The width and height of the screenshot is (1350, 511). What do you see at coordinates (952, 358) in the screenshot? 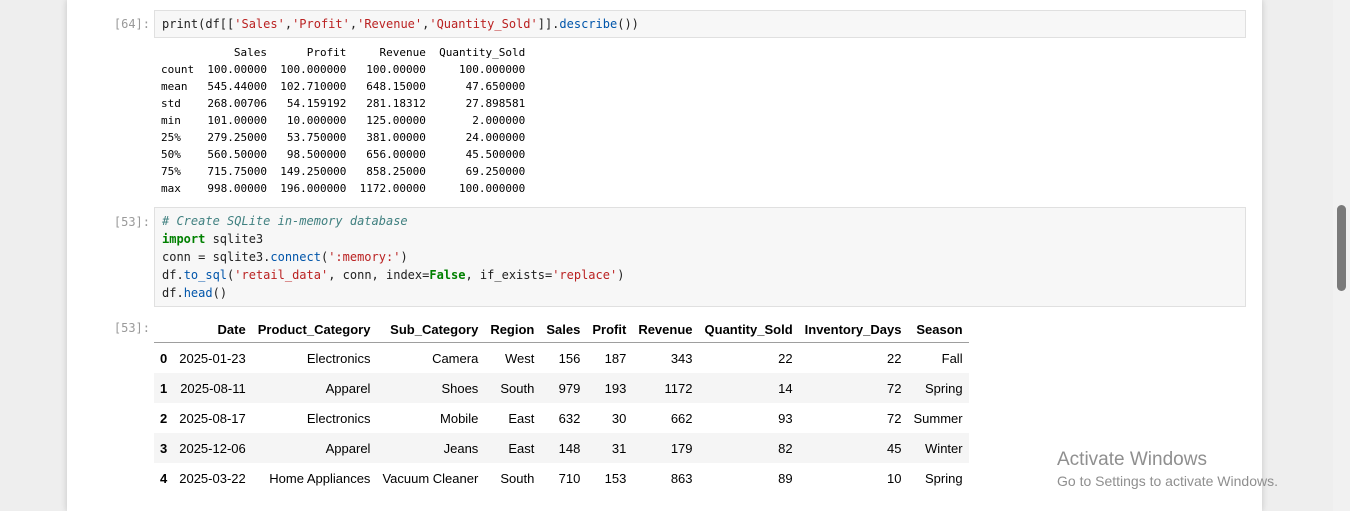
I see `table-cell: Fall` at bounding box center [952, 358].